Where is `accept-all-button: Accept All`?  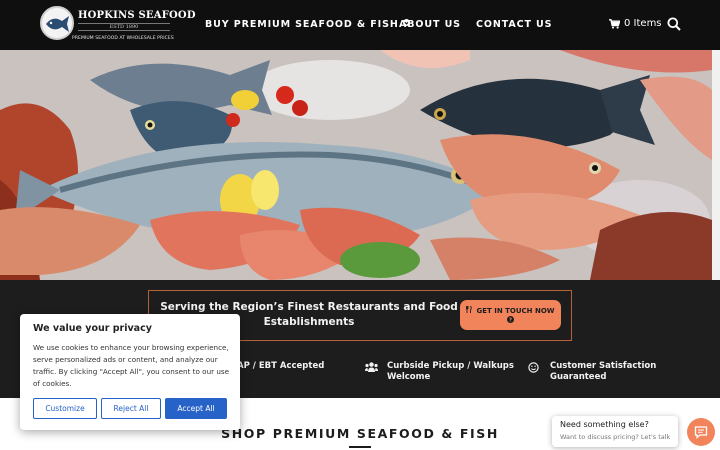 accept-all-button: Accept All is located at coordinates (196, 408).